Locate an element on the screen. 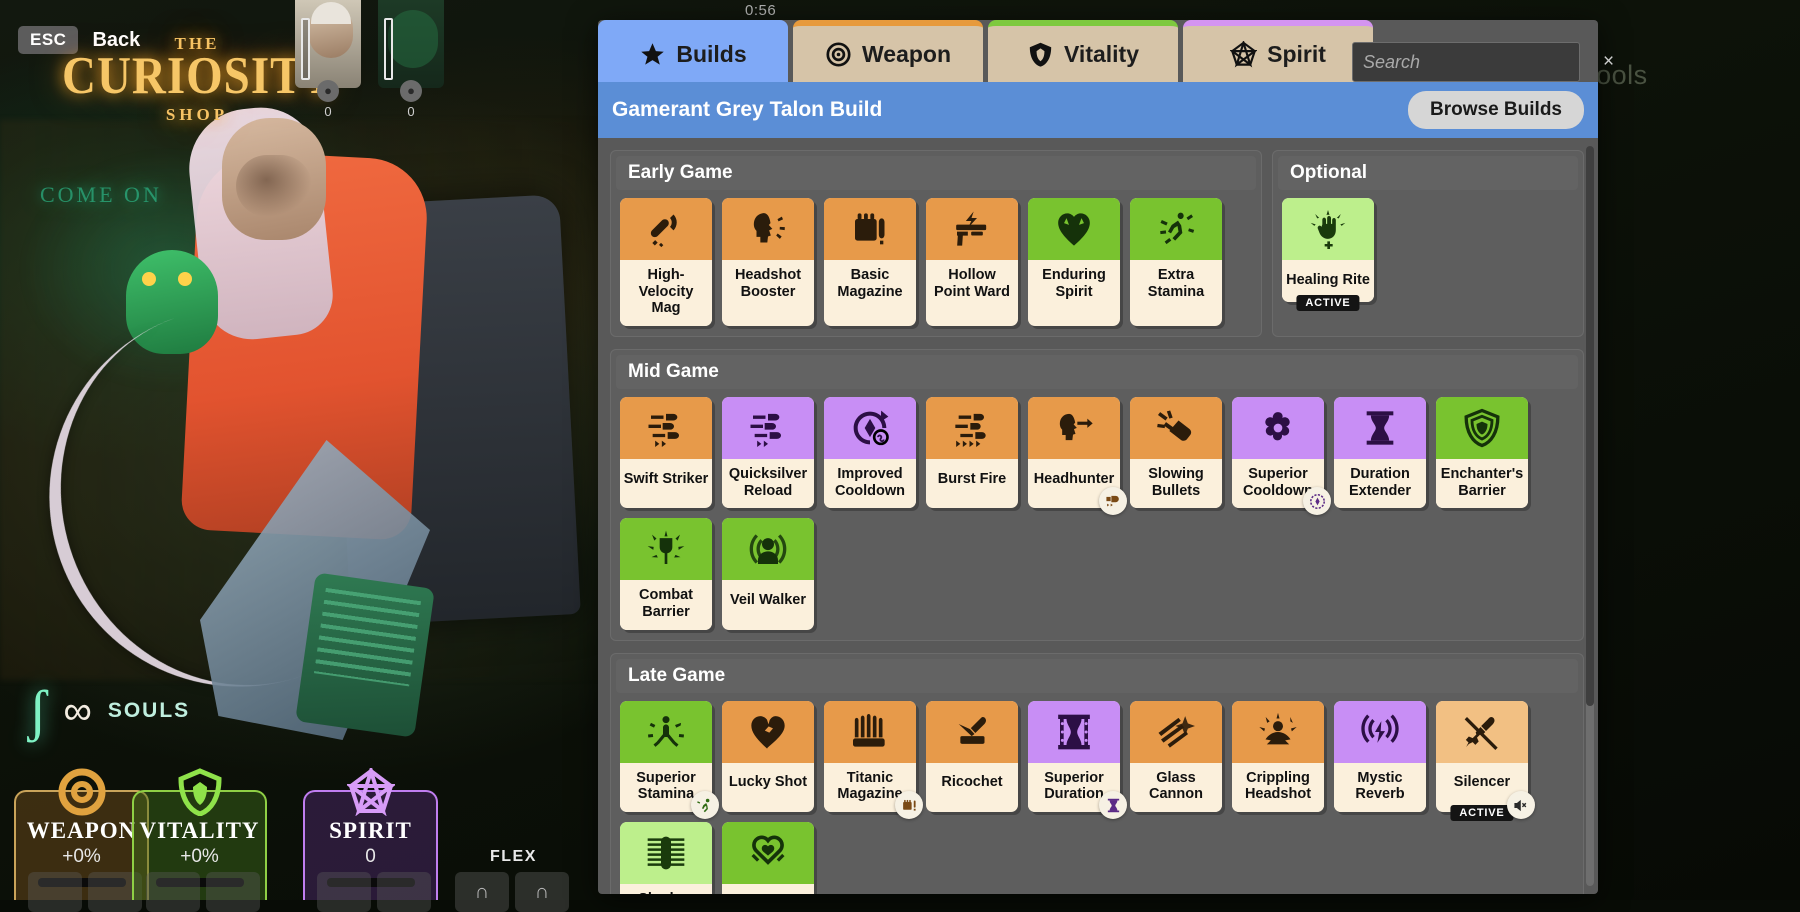 This screenshot has width=1800, height=912. souls-counter: ʃ ∞ SOULS is located at coordinates (109, 711).